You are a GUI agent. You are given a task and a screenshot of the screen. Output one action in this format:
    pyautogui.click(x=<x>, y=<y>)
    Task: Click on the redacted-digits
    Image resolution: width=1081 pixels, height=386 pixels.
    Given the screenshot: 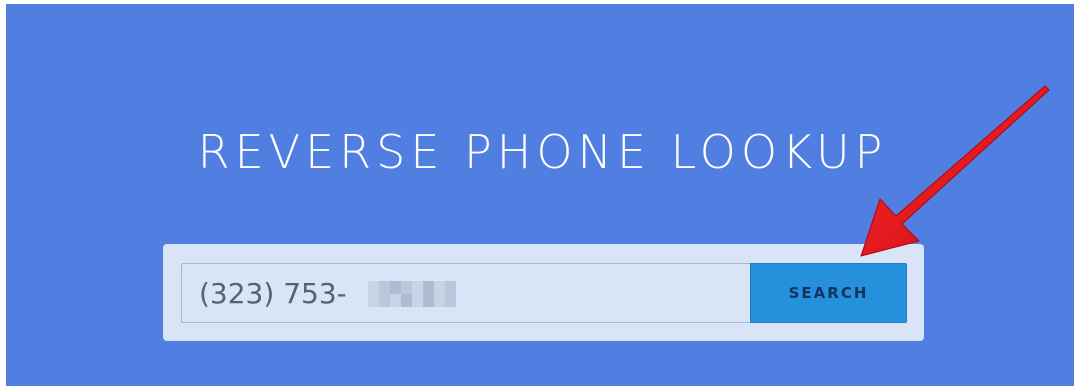 What is the action you would take?
    pyautogui.click(x=412, y=294)
    